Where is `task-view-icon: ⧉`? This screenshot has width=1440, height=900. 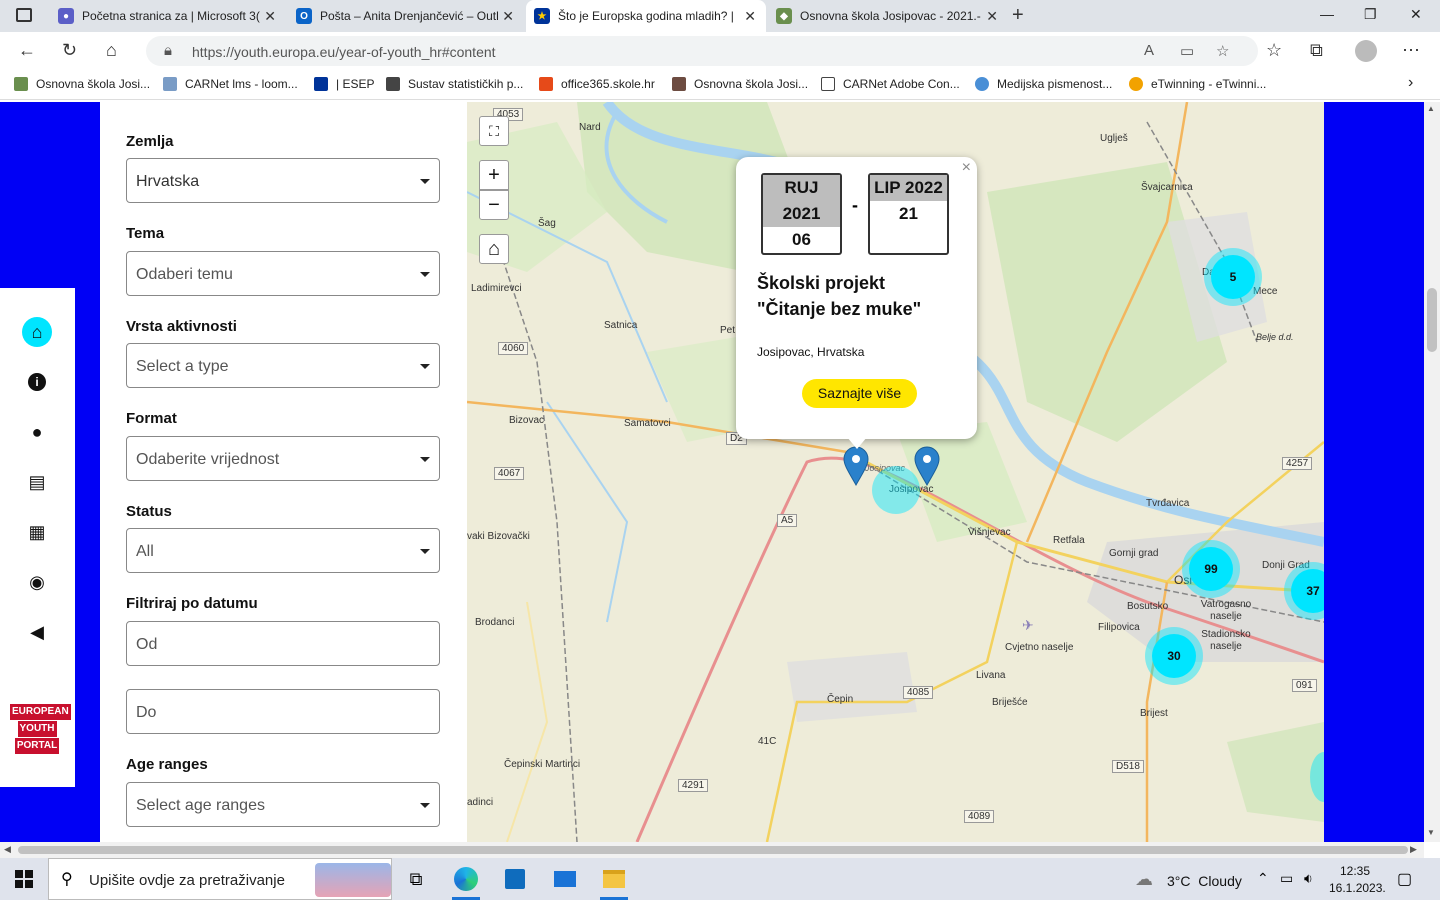 task-view-icon: ⧉ is located at coordinates (416, 879).